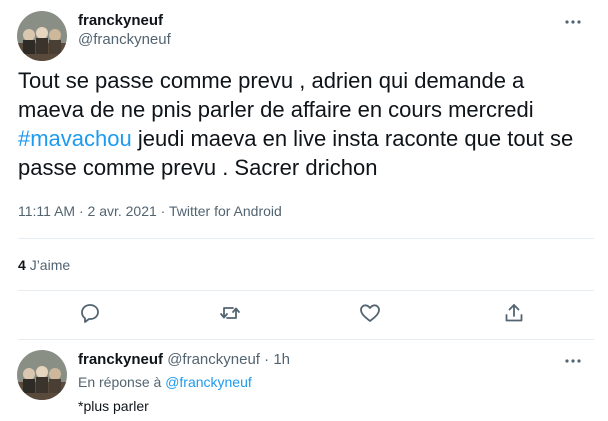  Describe the element at coordinates (42, 375) in the screenshot. I see `reply-author-avatar` at that location.